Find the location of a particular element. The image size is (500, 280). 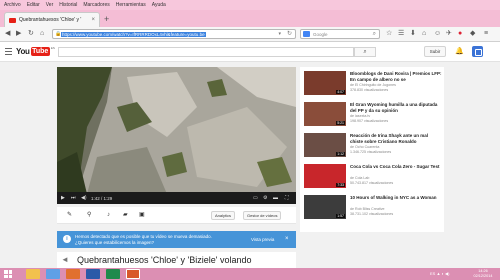

tab-strip: Quebrantahuesos 'Chloe' y ' × + is located at coordinates (250, 18).